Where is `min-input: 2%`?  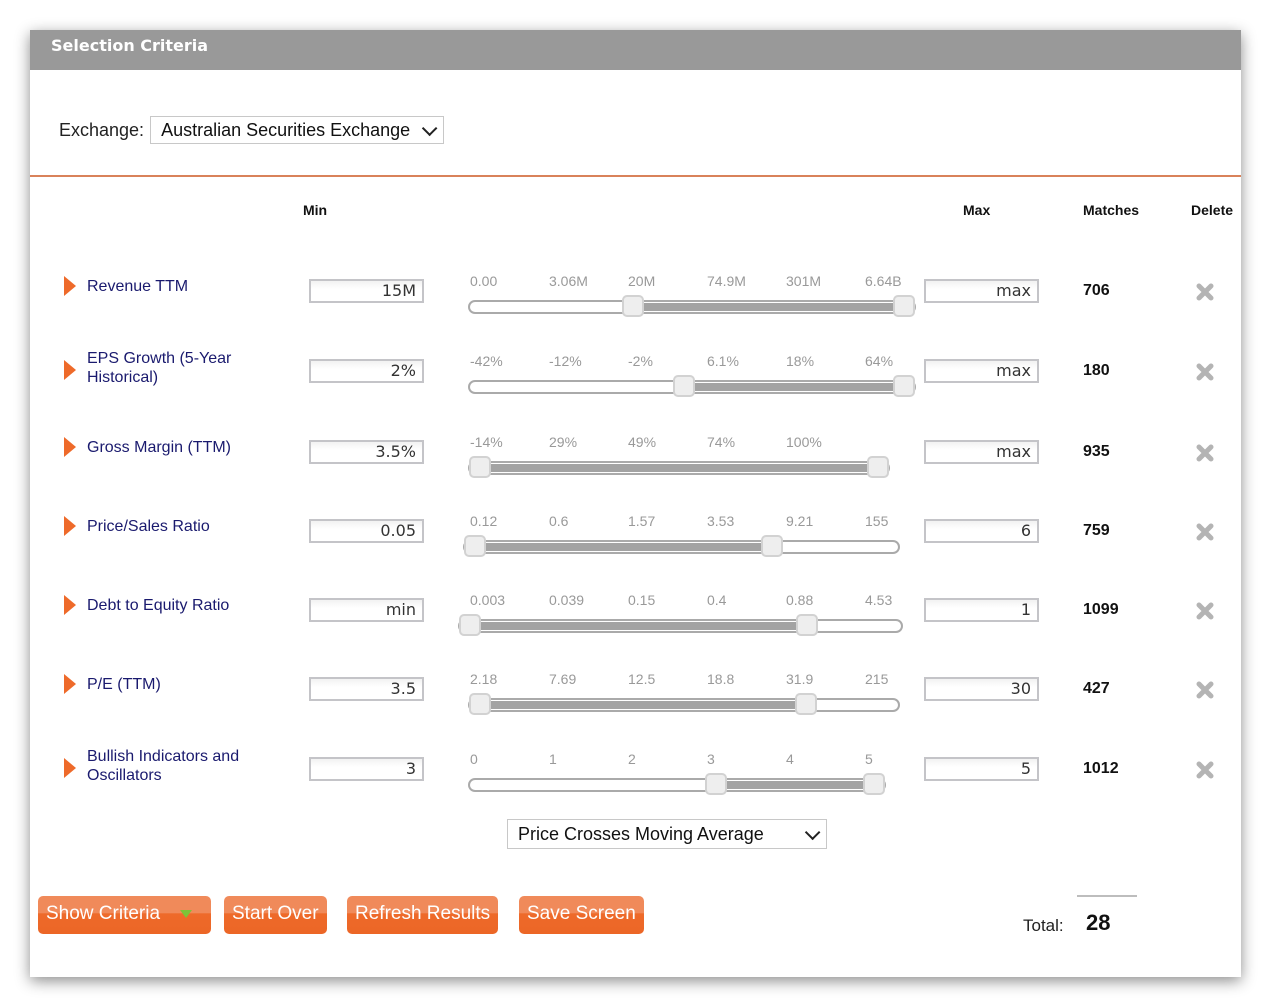 min-input: 2% is located at coordinates (366, 371).